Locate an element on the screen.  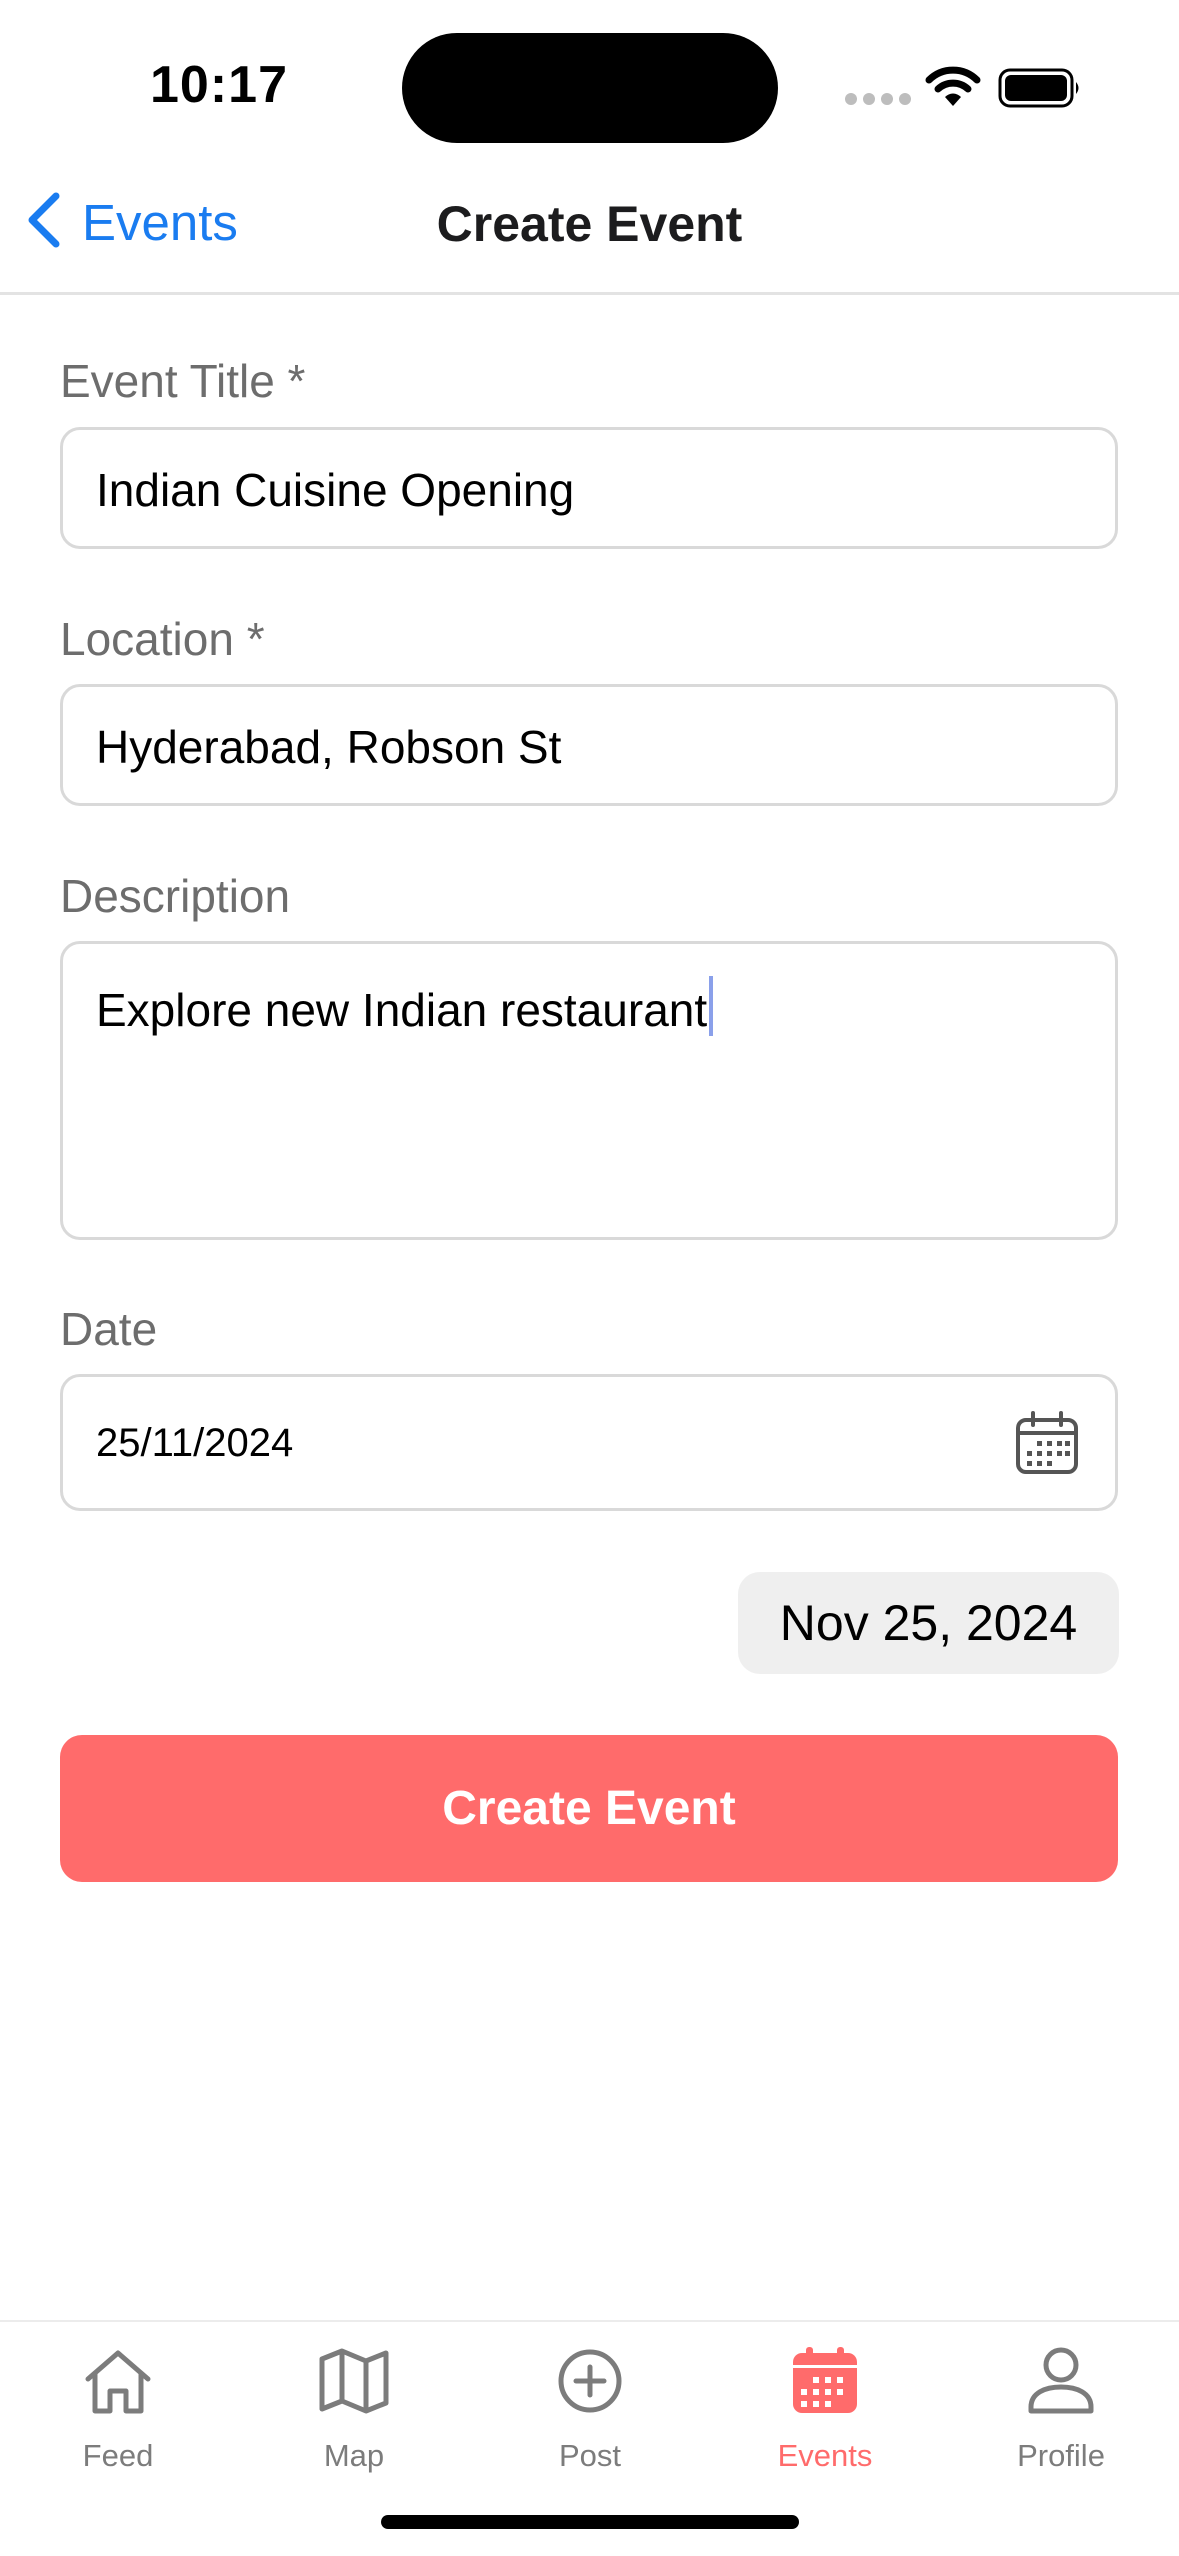
location-label: Location * is located at coordinates (162, 639).